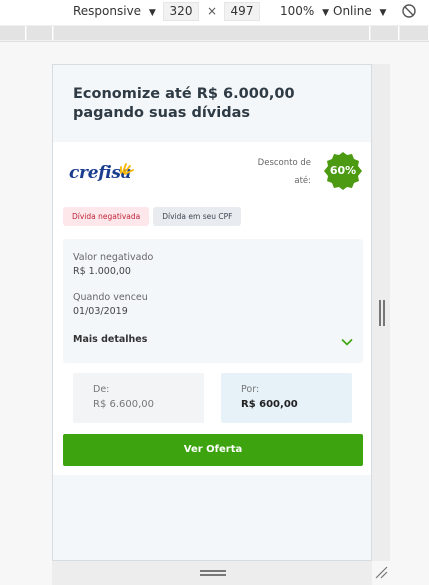 The height and width of the screenshot is (585, 429). I want to click on tag-negativada: Dívida negativada, so click(106, 216).